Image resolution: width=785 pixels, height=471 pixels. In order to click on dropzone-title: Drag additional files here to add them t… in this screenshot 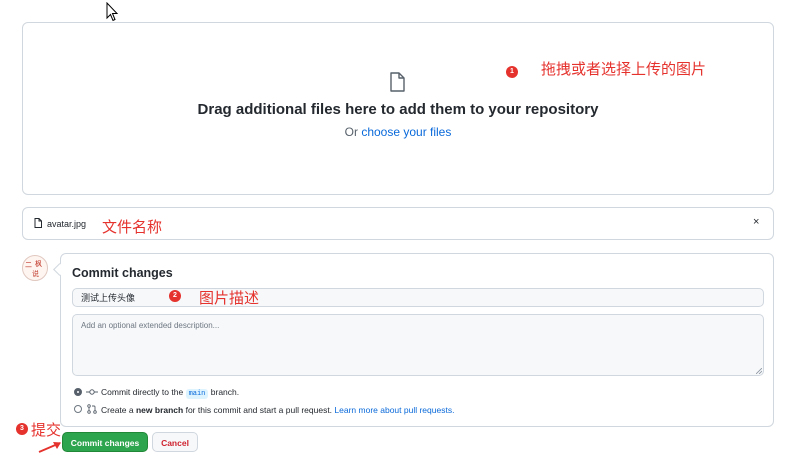, I will do `click(398, 109)`.